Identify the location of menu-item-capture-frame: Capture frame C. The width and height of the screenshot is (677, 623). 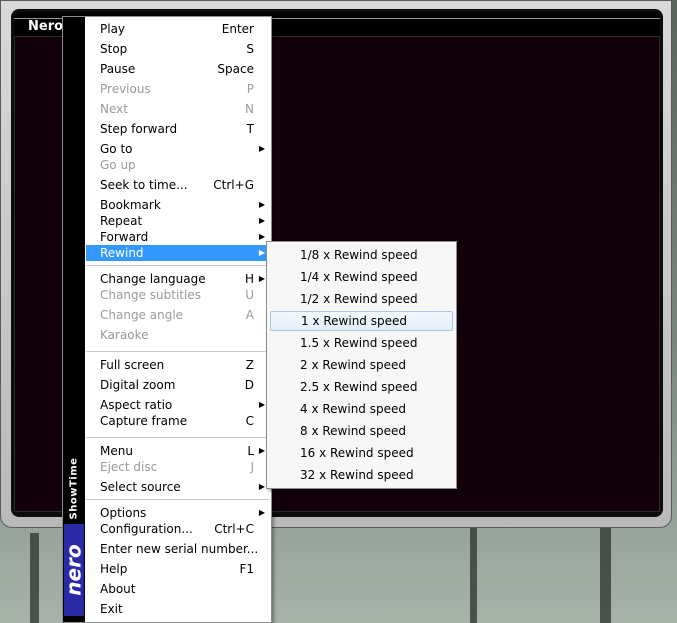
(178, 421).